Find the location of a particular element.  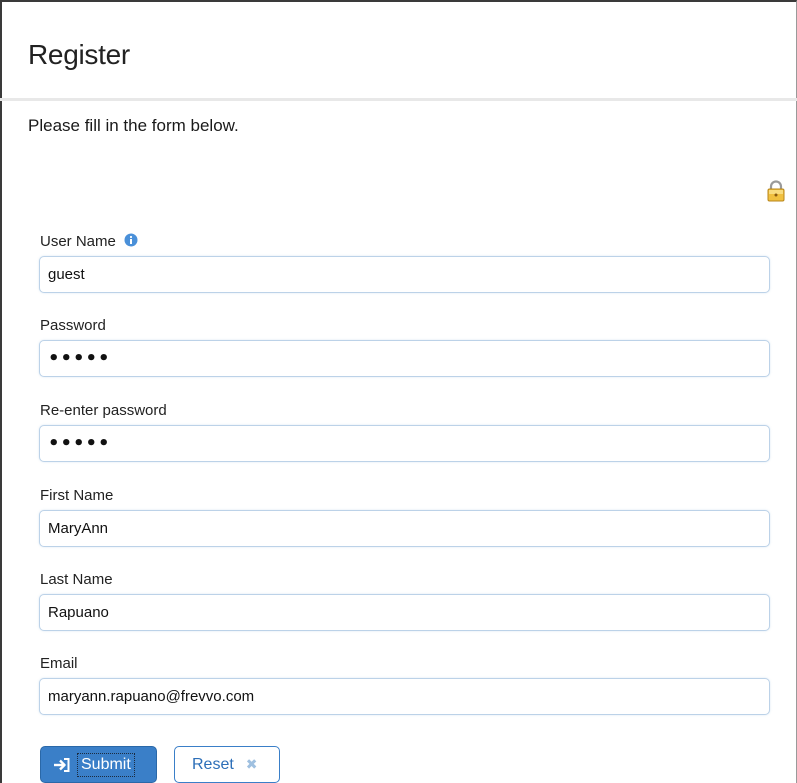

lock-icon is located at coordinates (776, 191).